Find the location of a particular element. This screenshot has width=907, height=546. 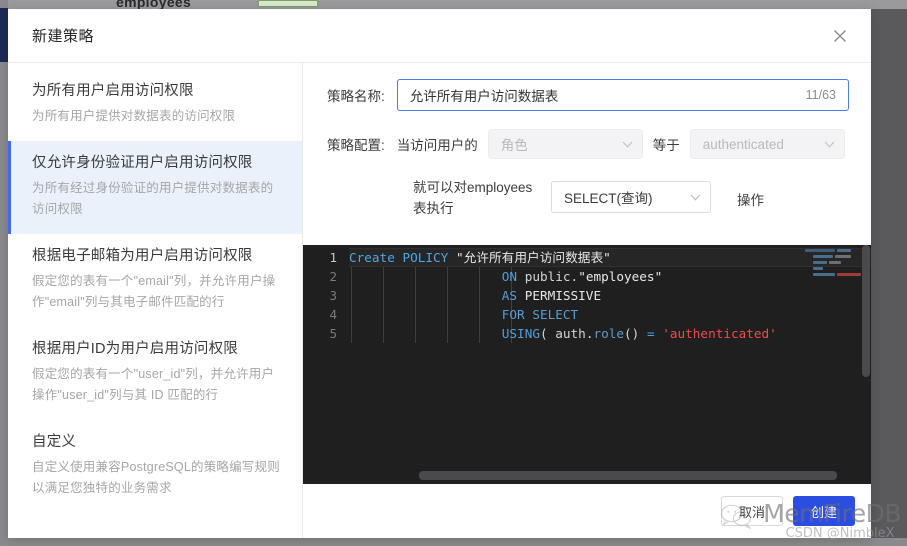

code-line: Create POLICY "允许所有用户访问数据表" is located at coordinates (610, 257).